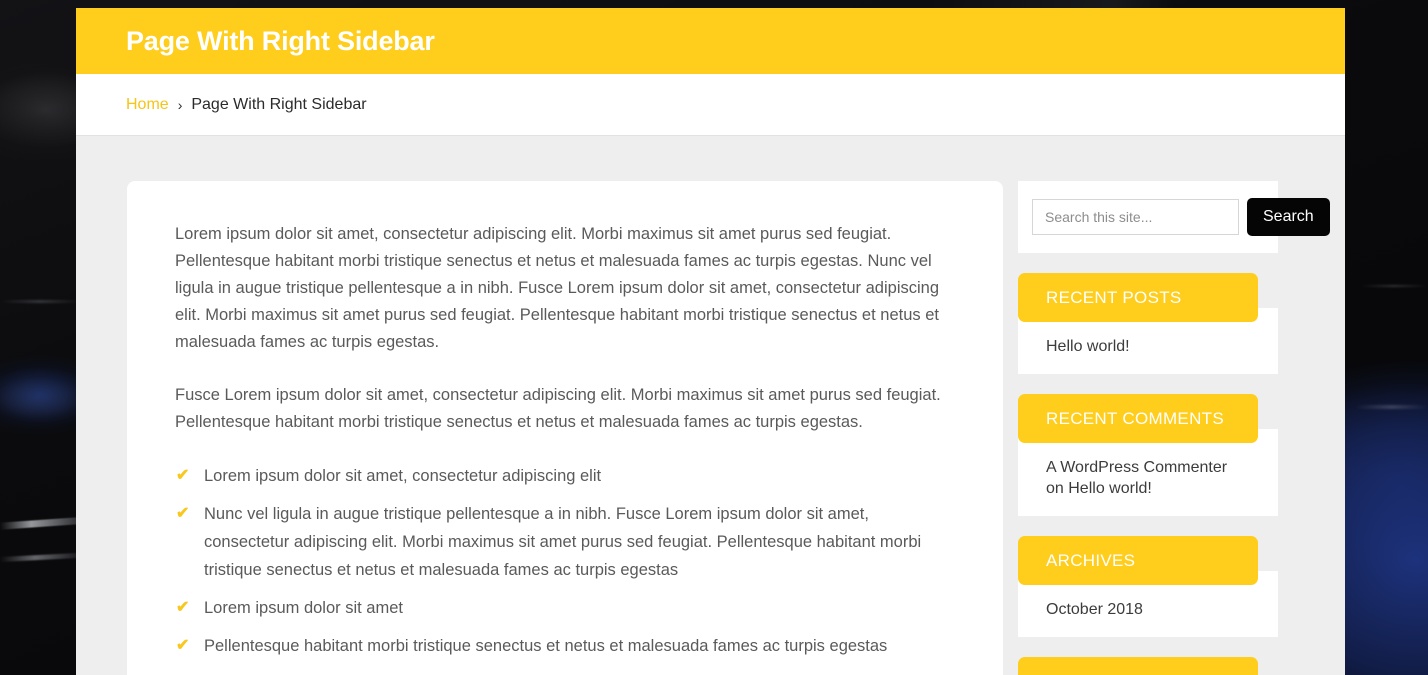 This screenshot has width=1428, height=675. I want to click on search-widget-card: Search, so click(1174, 217).